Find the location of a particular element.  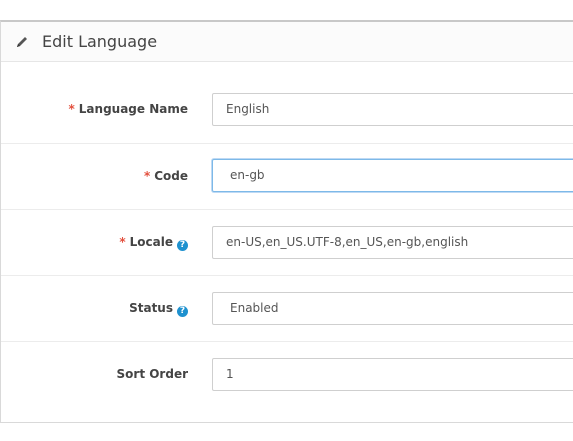

form-row-sort-order: Sort Order 1 is located at coordinates (287, 374).